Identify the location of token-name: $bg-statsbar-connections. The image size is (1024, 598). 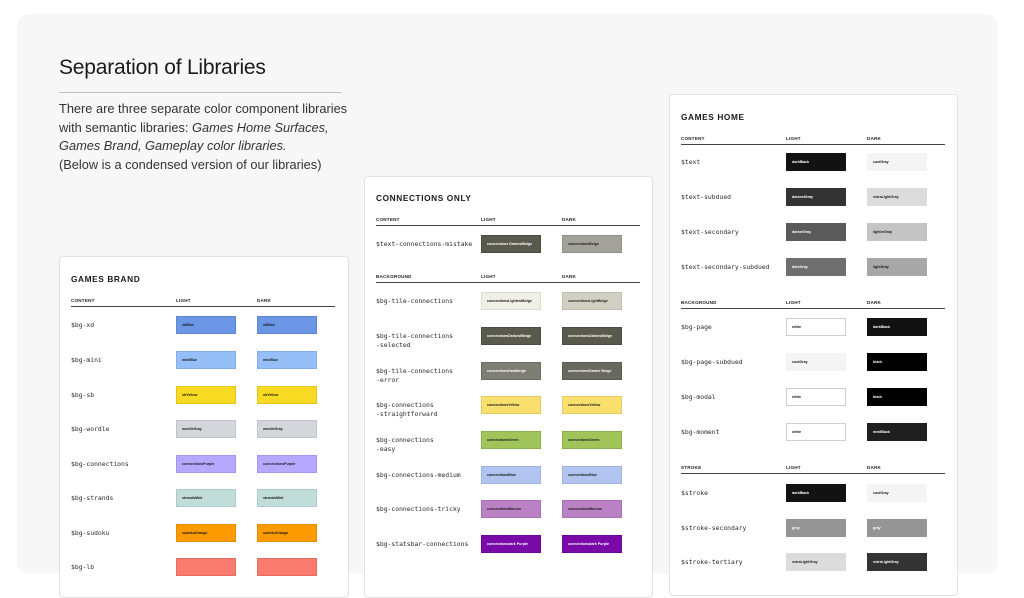
(422, 544).